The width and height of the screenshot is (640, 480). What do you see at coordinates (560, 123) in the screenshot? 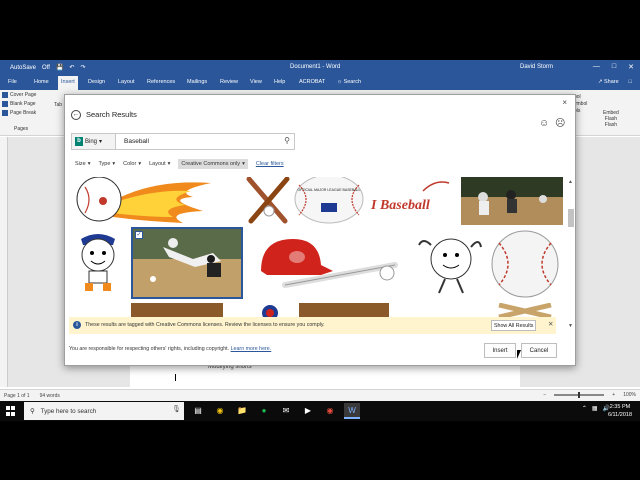
I see `frown-feedback-icon: ☹` at bounding box center [560, 123].